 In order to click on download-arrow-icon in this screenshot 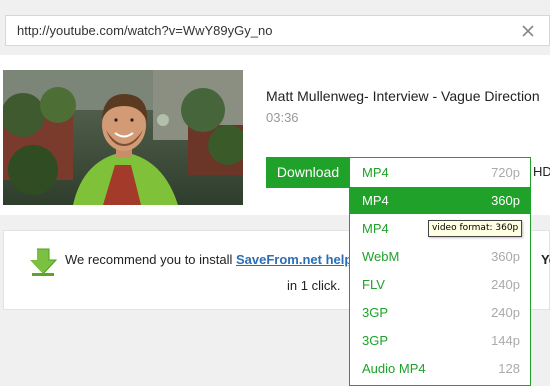, I will do `click(44, 262)`.